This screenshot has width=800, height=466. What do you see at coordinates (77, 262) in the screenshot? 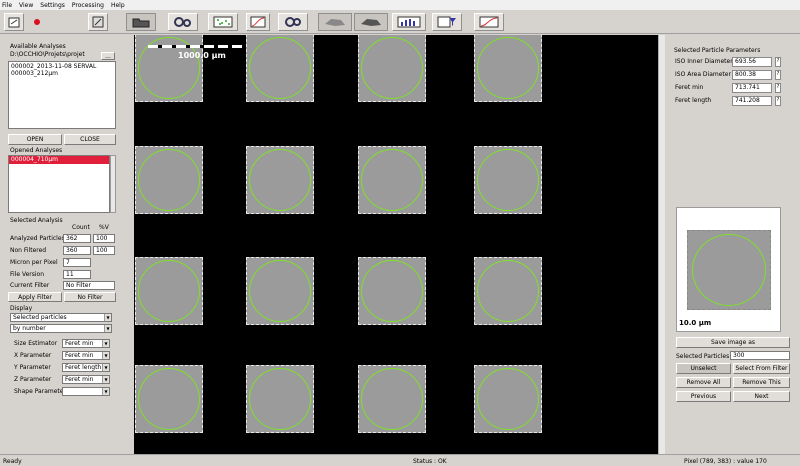
I see `micron-value: 7` at bounding box center [77, 262].